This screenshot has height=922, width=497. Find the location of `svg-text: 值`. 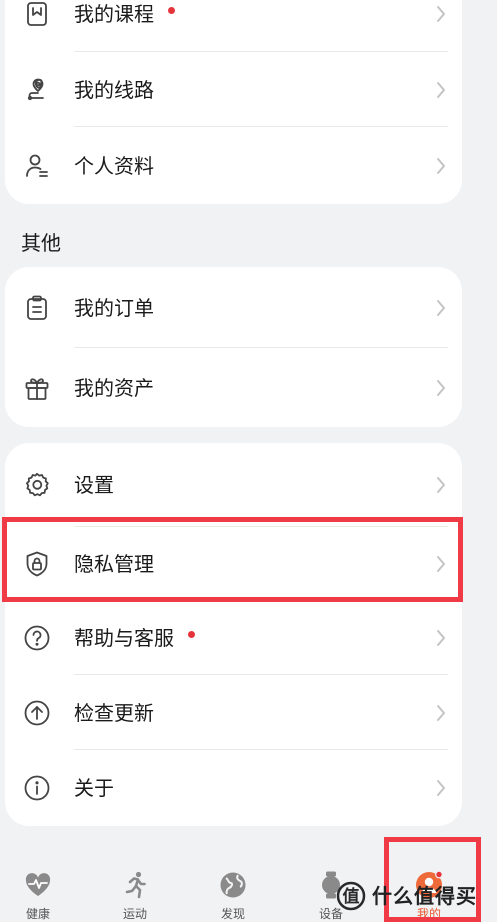

svg-text: 值 is located at coordinates (351, 896).